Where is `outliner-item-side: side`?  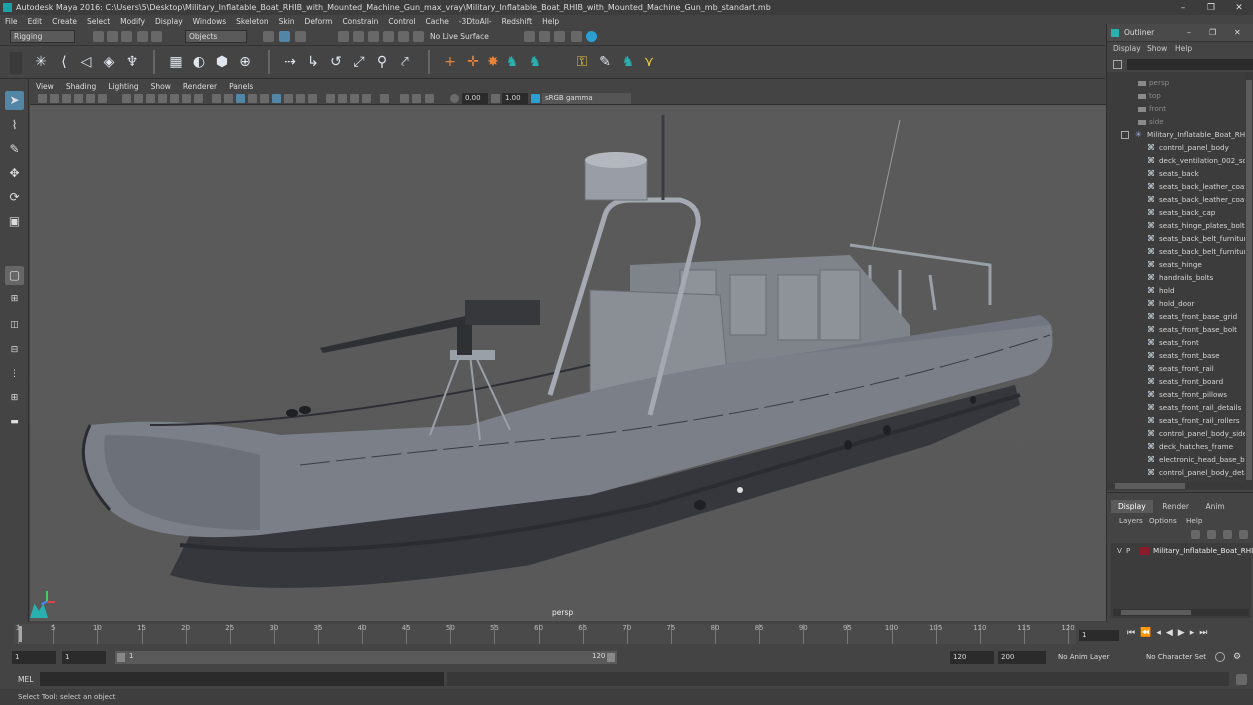
outliner-item-side: side is located at coordinates (1176, 121).